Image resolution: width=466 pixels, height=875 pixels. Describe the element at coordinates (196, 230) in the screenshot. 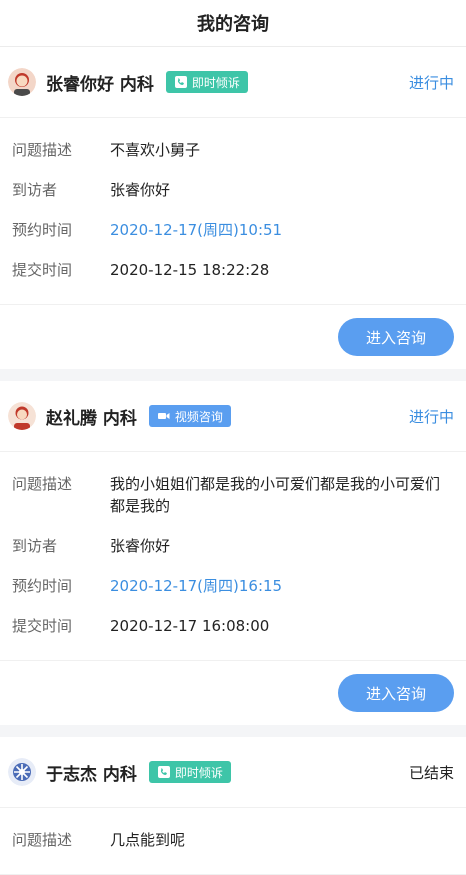

I see `field-value: 2020-12-17(周四)10:51` at that location.